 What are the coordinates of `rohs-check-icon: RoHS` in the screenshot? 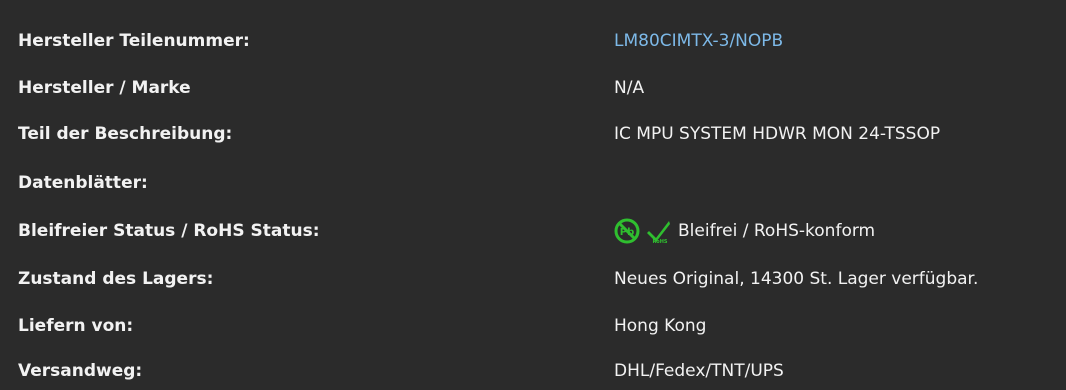 It's located at (658, 232).